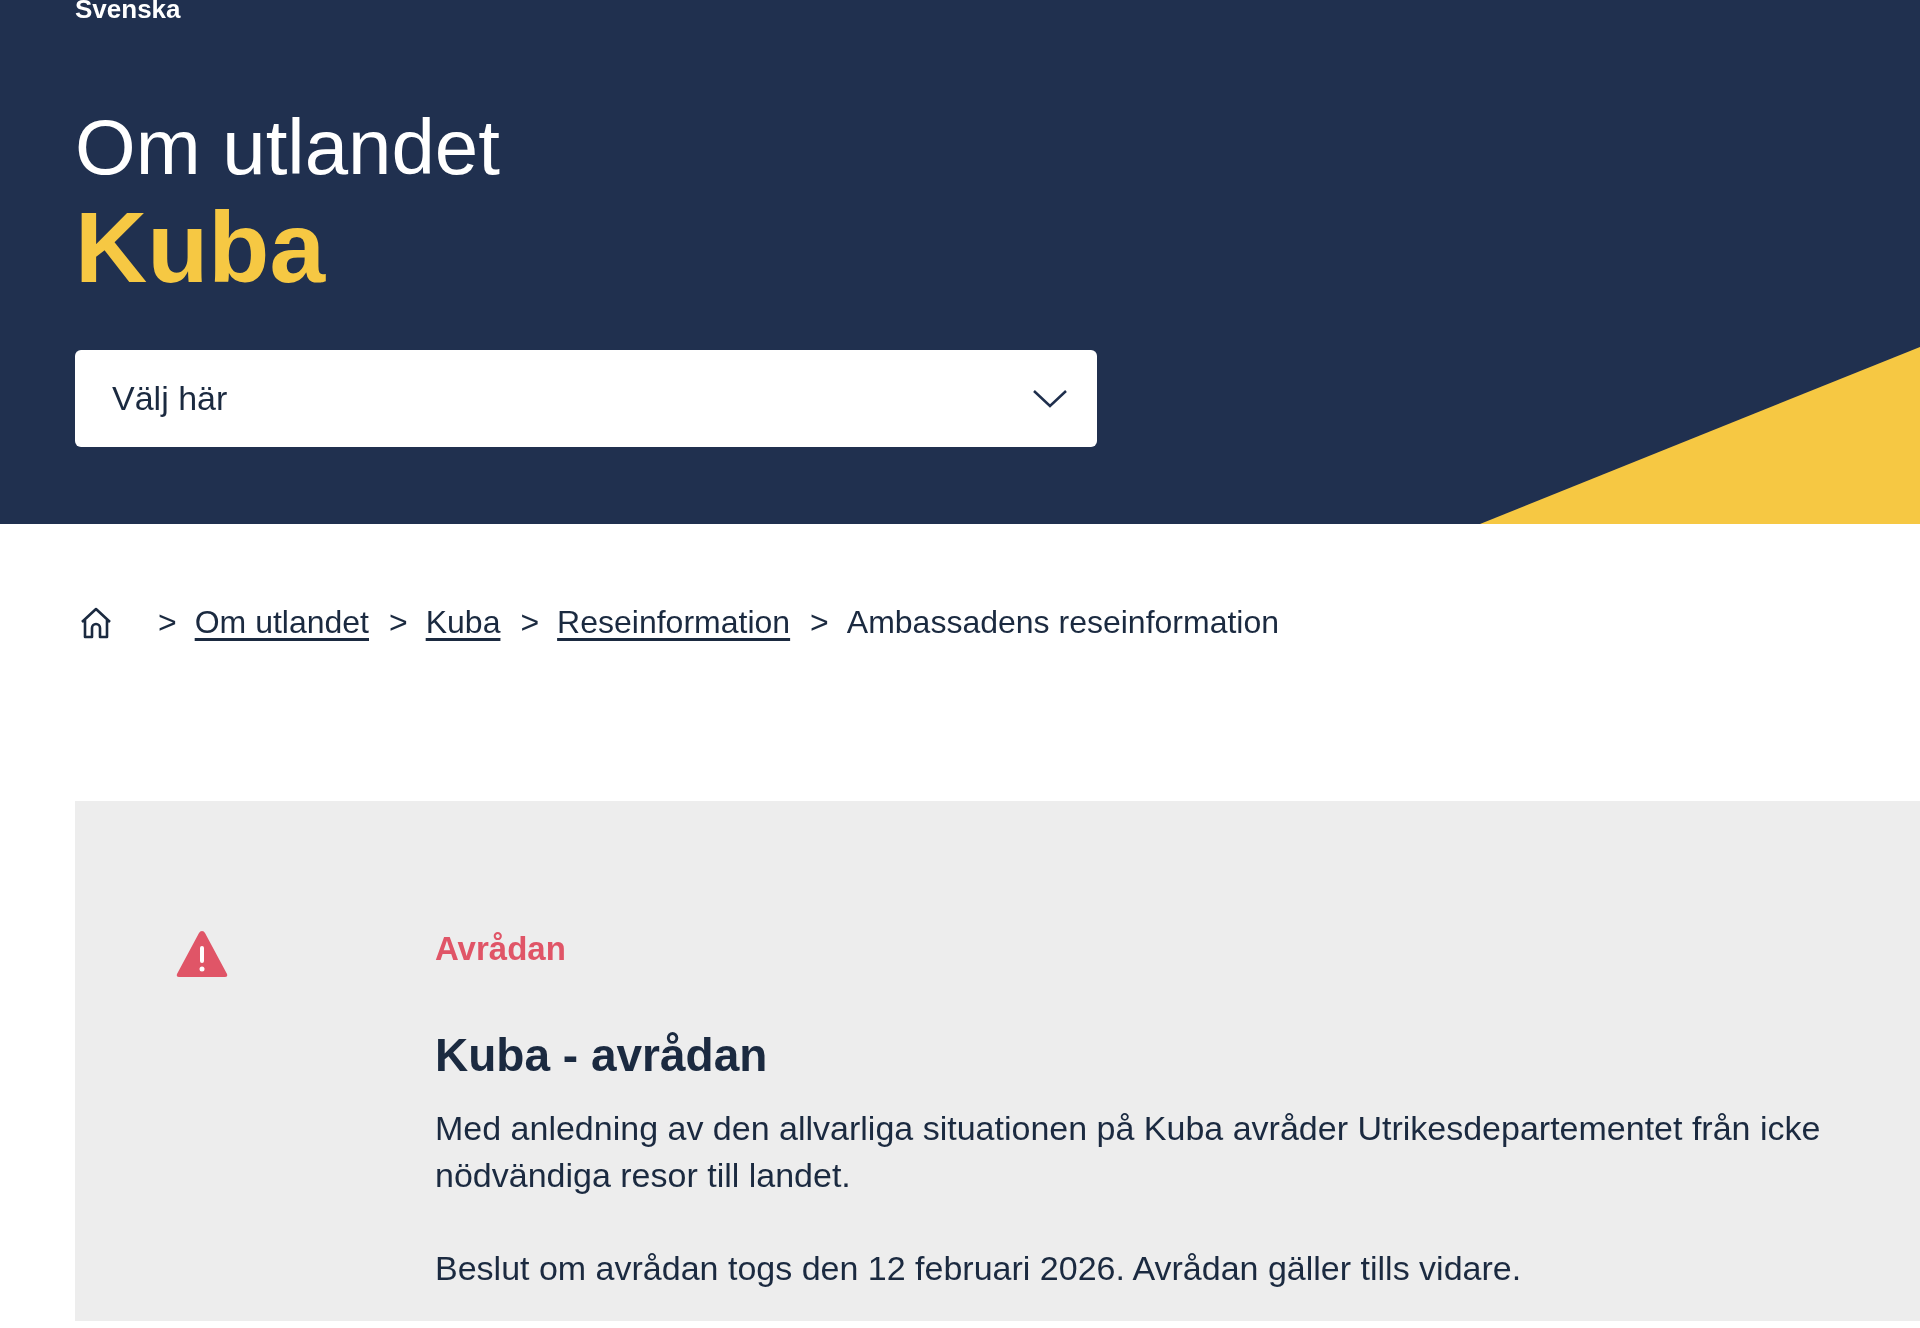 Image resolution: width=1920 pixels, height=1328 pixels. What do you see at coordinates (979, 1268) in the screenshot?
I see `notice-paragraph: Beslut om avrådan togs den 12 februari 2026. Avrådan gäller tills vidare.` at bounding box center [979, 1268].